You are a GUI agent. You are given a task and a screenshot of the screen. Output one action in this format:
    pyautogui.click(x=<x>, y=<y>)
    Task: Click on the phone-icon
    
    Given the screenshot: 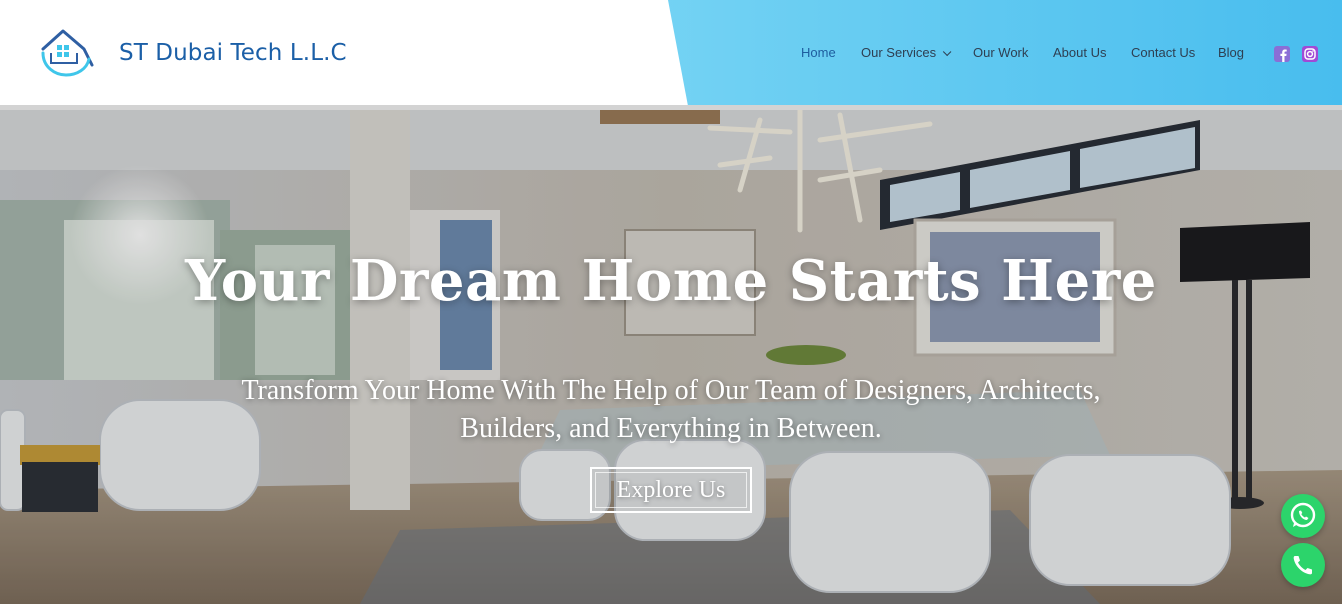 What is the action you would take?
    pyautogui.click(x=1303, y=565)
    